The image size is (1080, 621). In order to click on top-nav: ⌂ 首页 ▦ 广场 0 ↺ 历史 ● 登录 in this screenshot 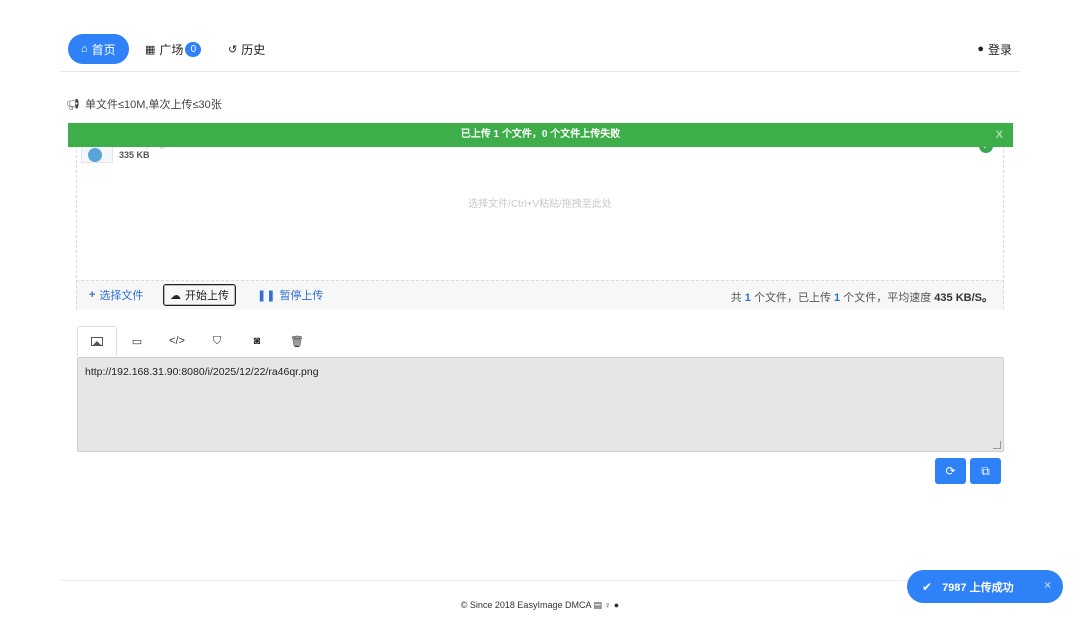, I will do `click(540, 52)`.